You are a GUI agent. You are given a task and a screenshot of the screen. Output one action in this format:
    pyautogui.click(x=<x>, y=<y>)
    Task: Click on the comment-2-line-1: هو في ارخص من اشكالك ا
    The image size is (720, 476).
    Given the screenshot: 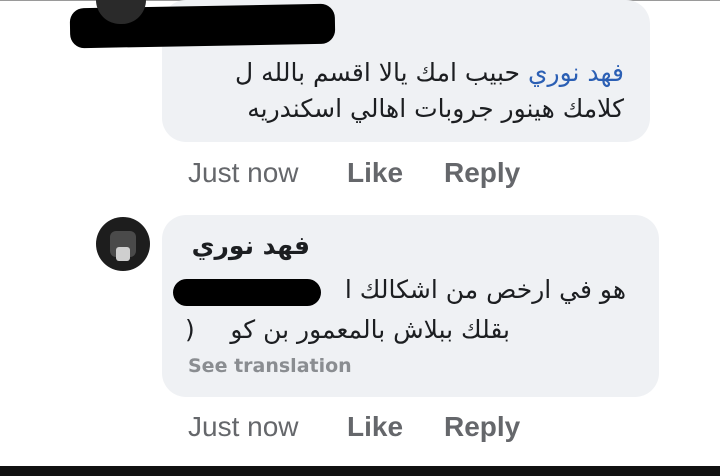 What is the action you would take?
    pyautogui.click(x=485, y=289)
    